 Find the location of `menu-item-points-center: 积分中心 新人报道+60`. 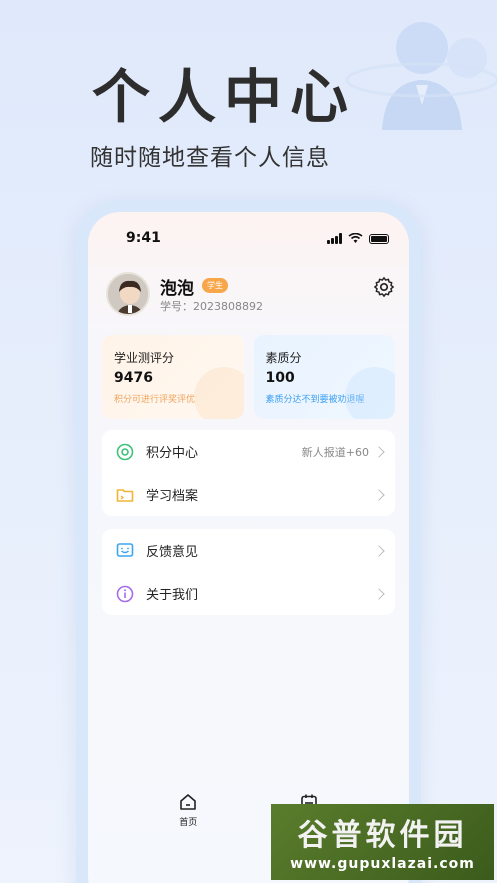

menu-item-points-center: 积分中心 新人报道+60 is located at coordinates (248, 451).